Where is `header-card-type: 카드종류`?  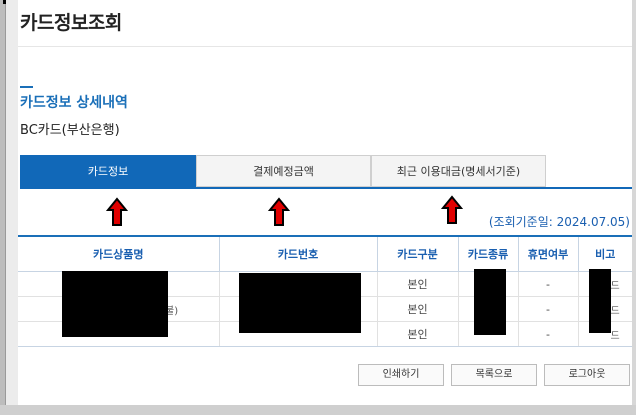 header-card-type: 카드종류 is located at coordinates (488, 253).